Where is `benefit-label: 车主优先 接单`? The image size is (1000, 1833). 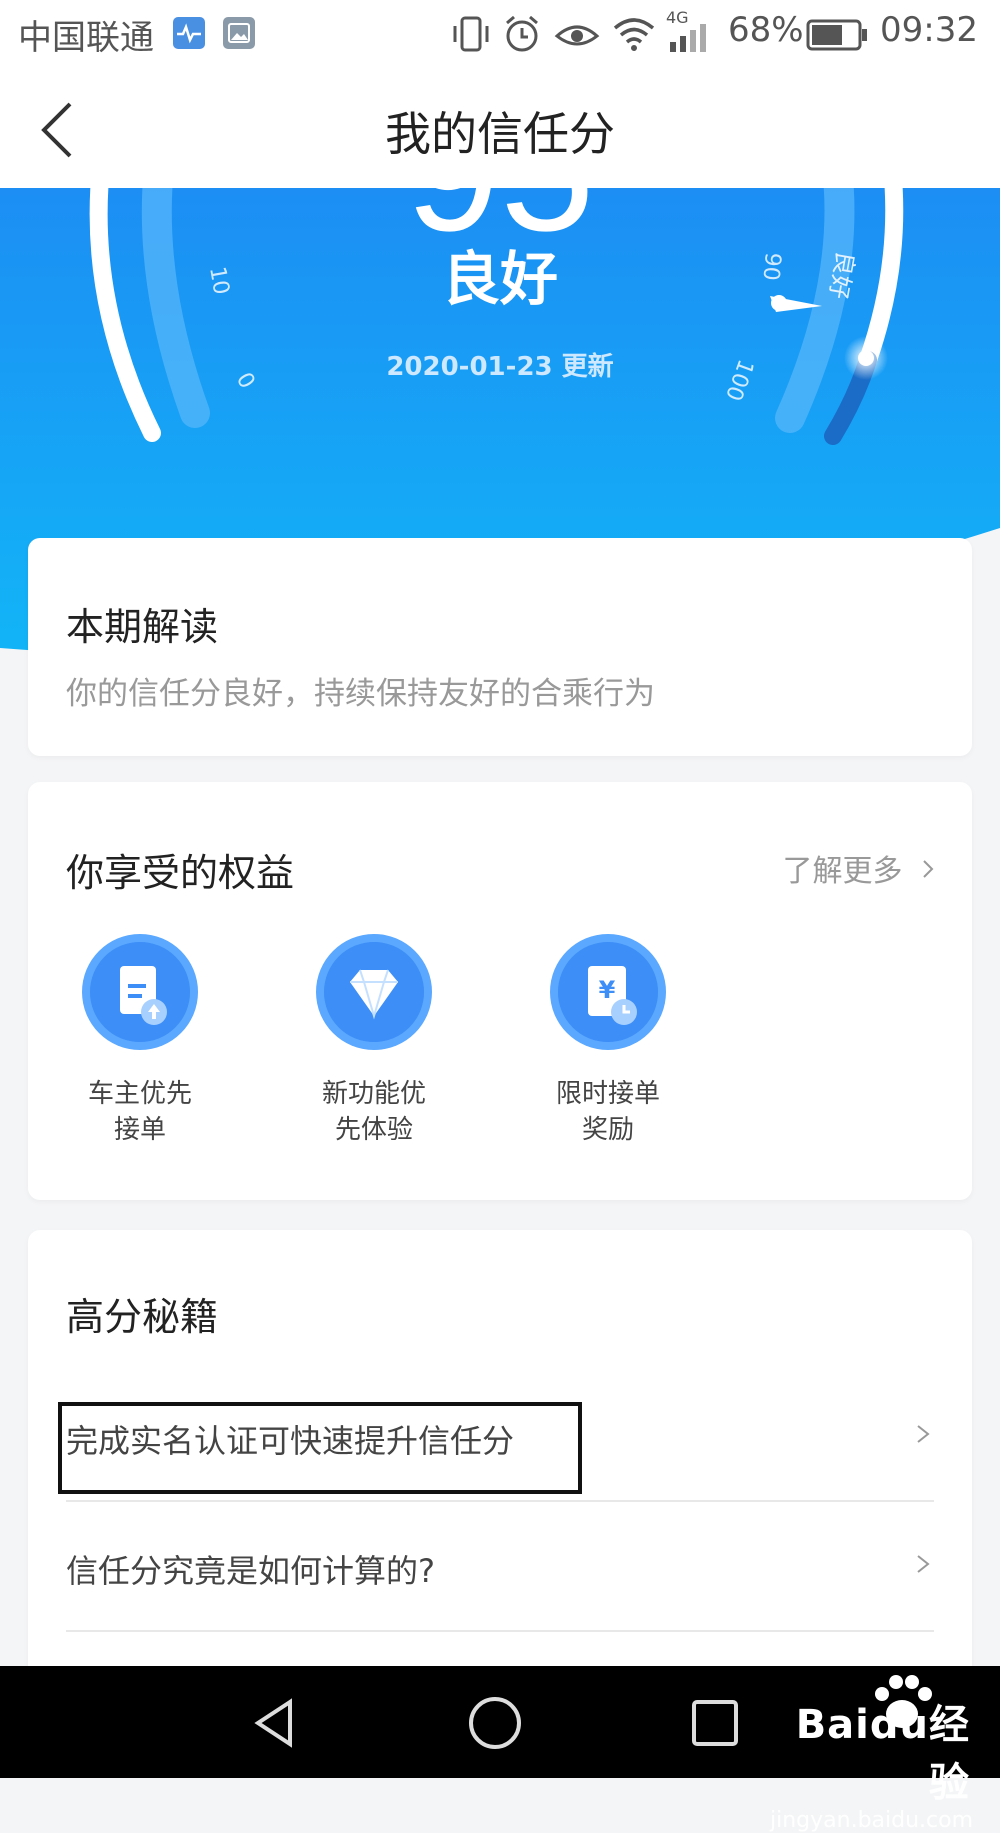 benefit-label: 车主优先 接单 is located at coordinates (139, 1112).